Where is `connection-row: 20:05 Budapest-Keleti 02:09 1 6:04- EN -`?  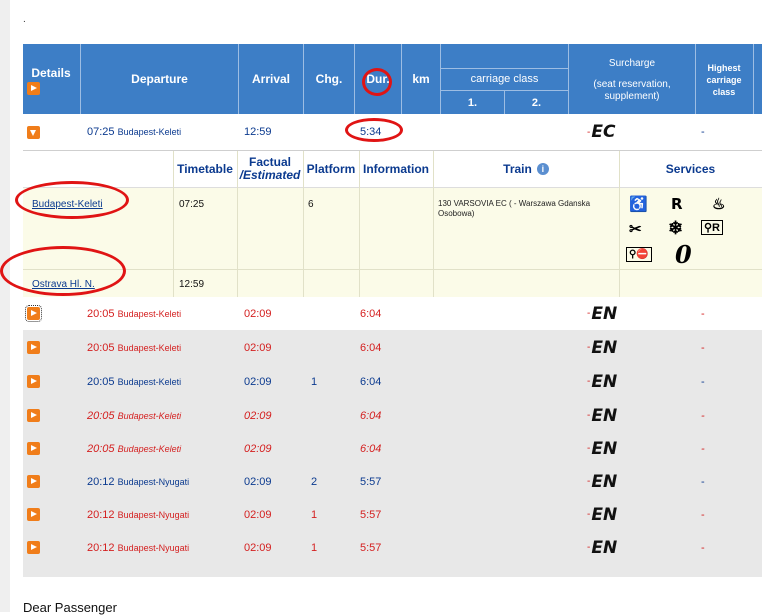 connection-row: 20:05 Budapest-Keleti 02:09 1 6:04- EN - is located at coordinates (392, 381).